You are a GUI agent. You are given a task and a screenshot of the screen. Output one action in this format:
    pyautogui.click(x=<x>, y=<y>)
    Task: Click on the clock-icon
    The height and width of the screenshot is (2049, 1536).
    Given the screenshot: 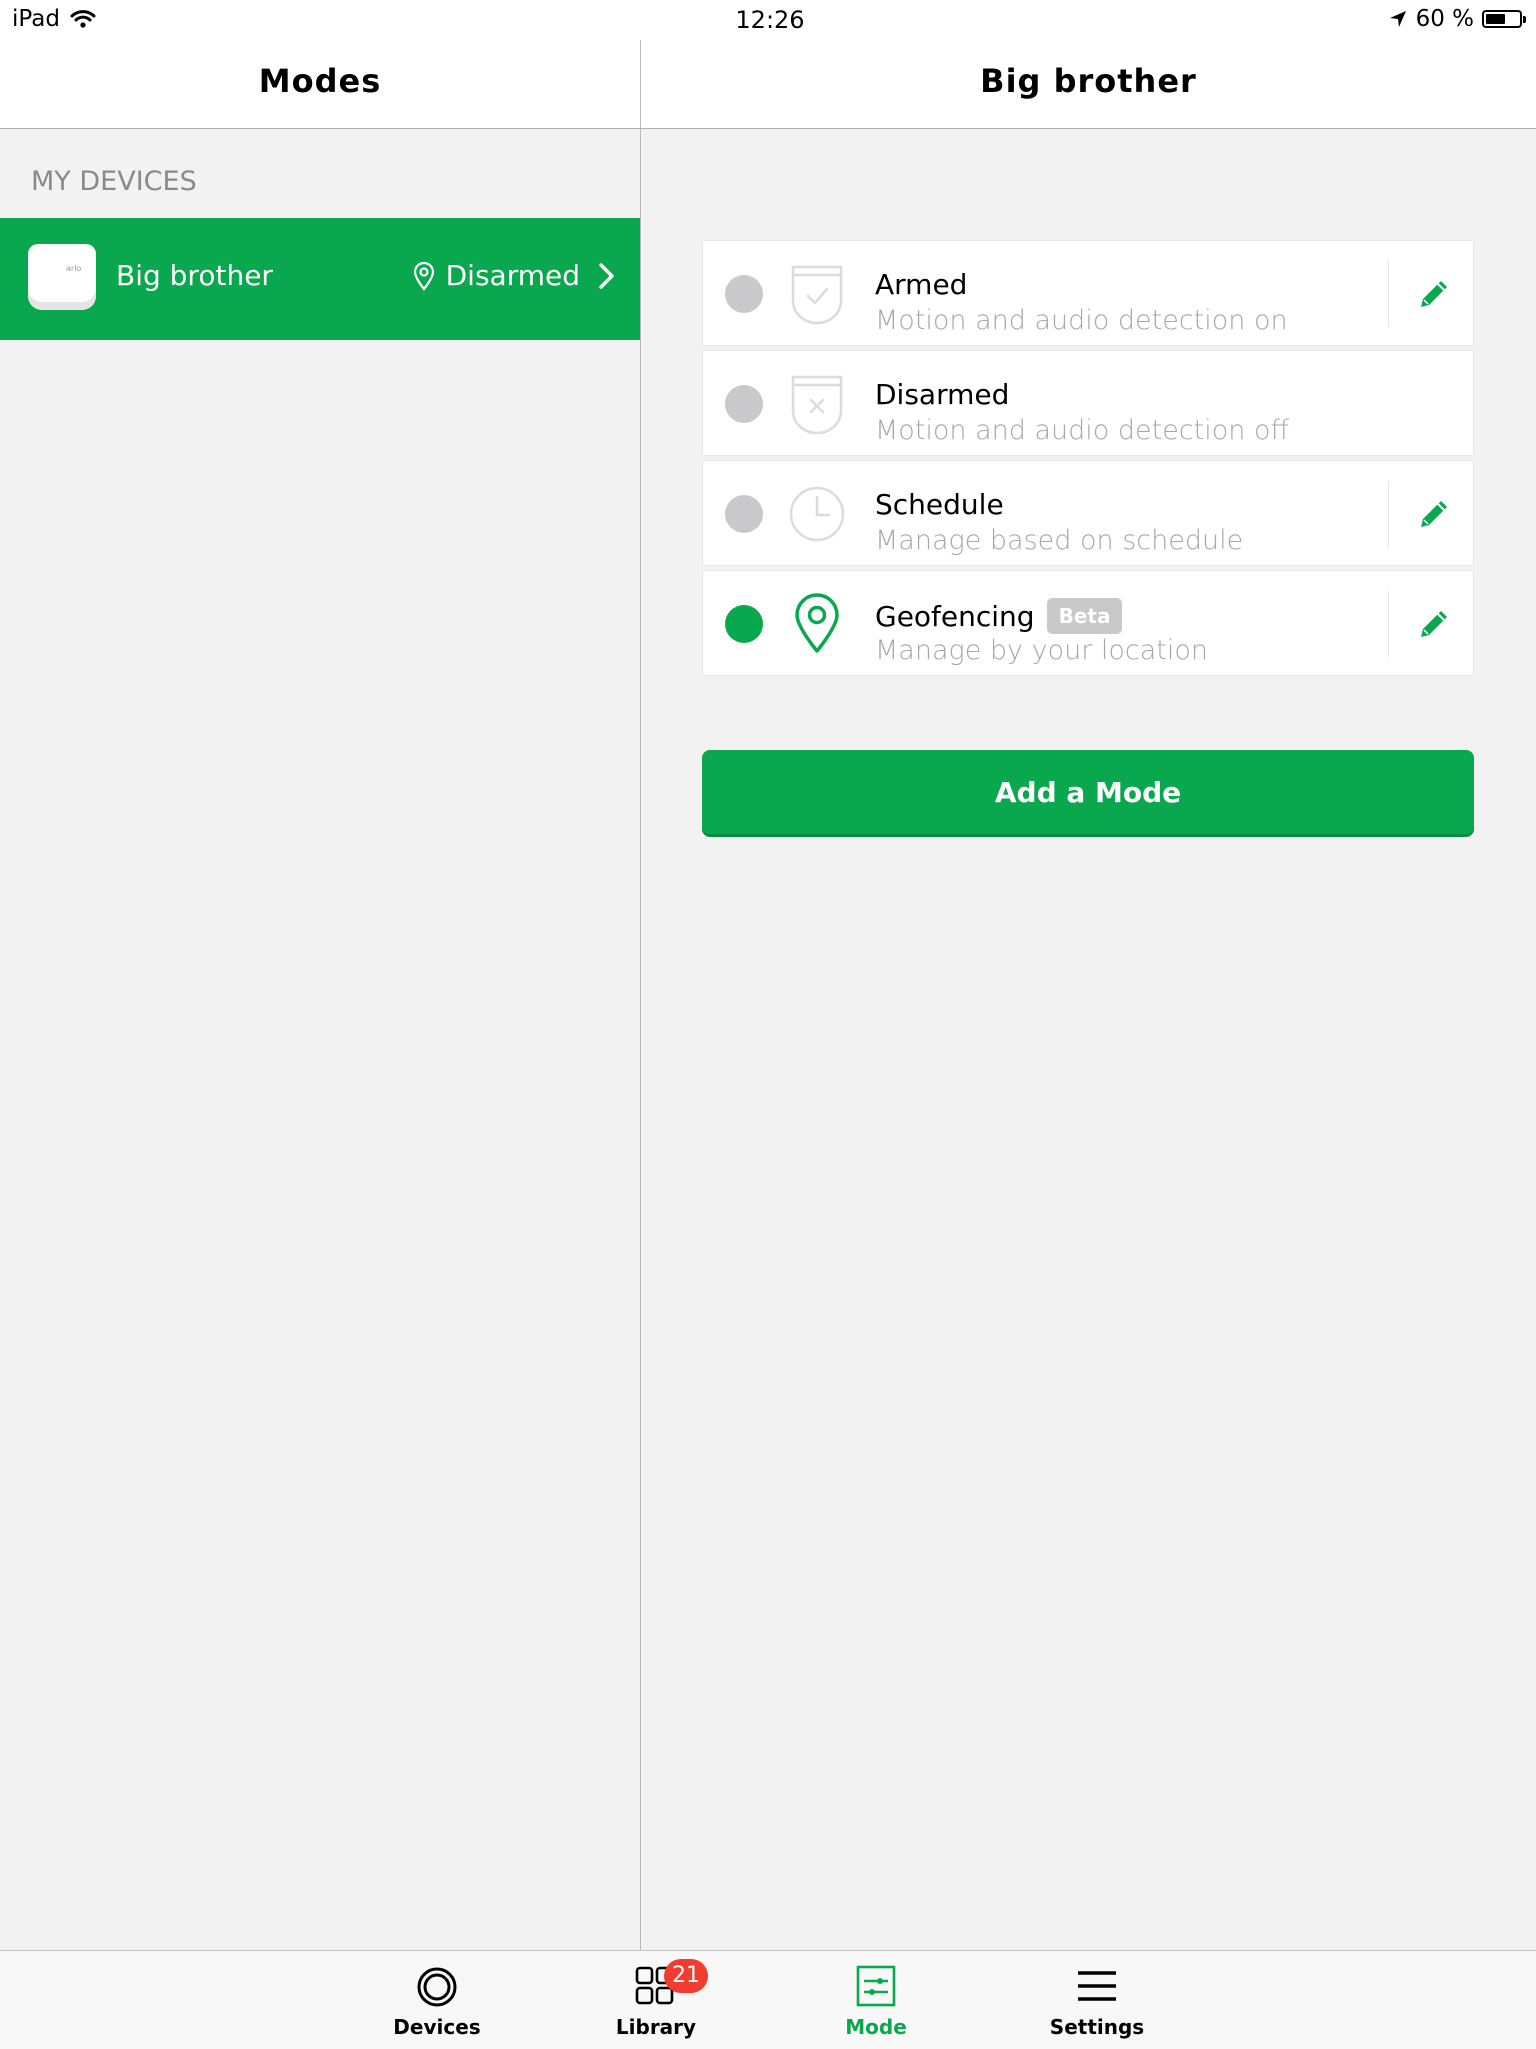 What is the action you would take?
    pyautogui.click(x=817, y=514)
    